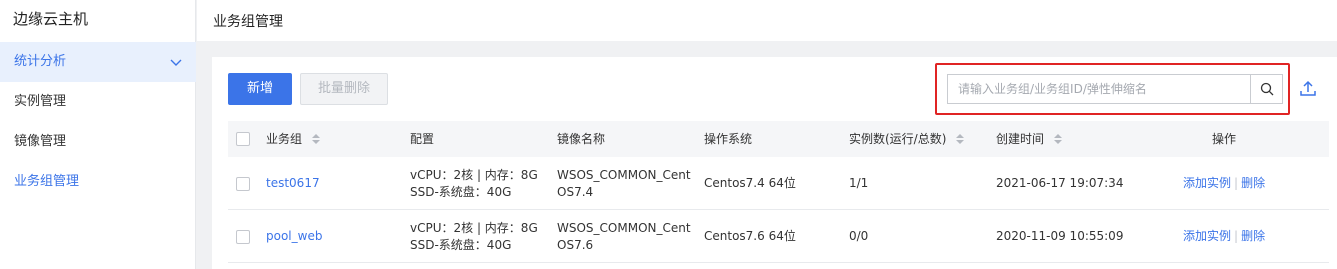  I want to click on search-box, so click(1115, 89).